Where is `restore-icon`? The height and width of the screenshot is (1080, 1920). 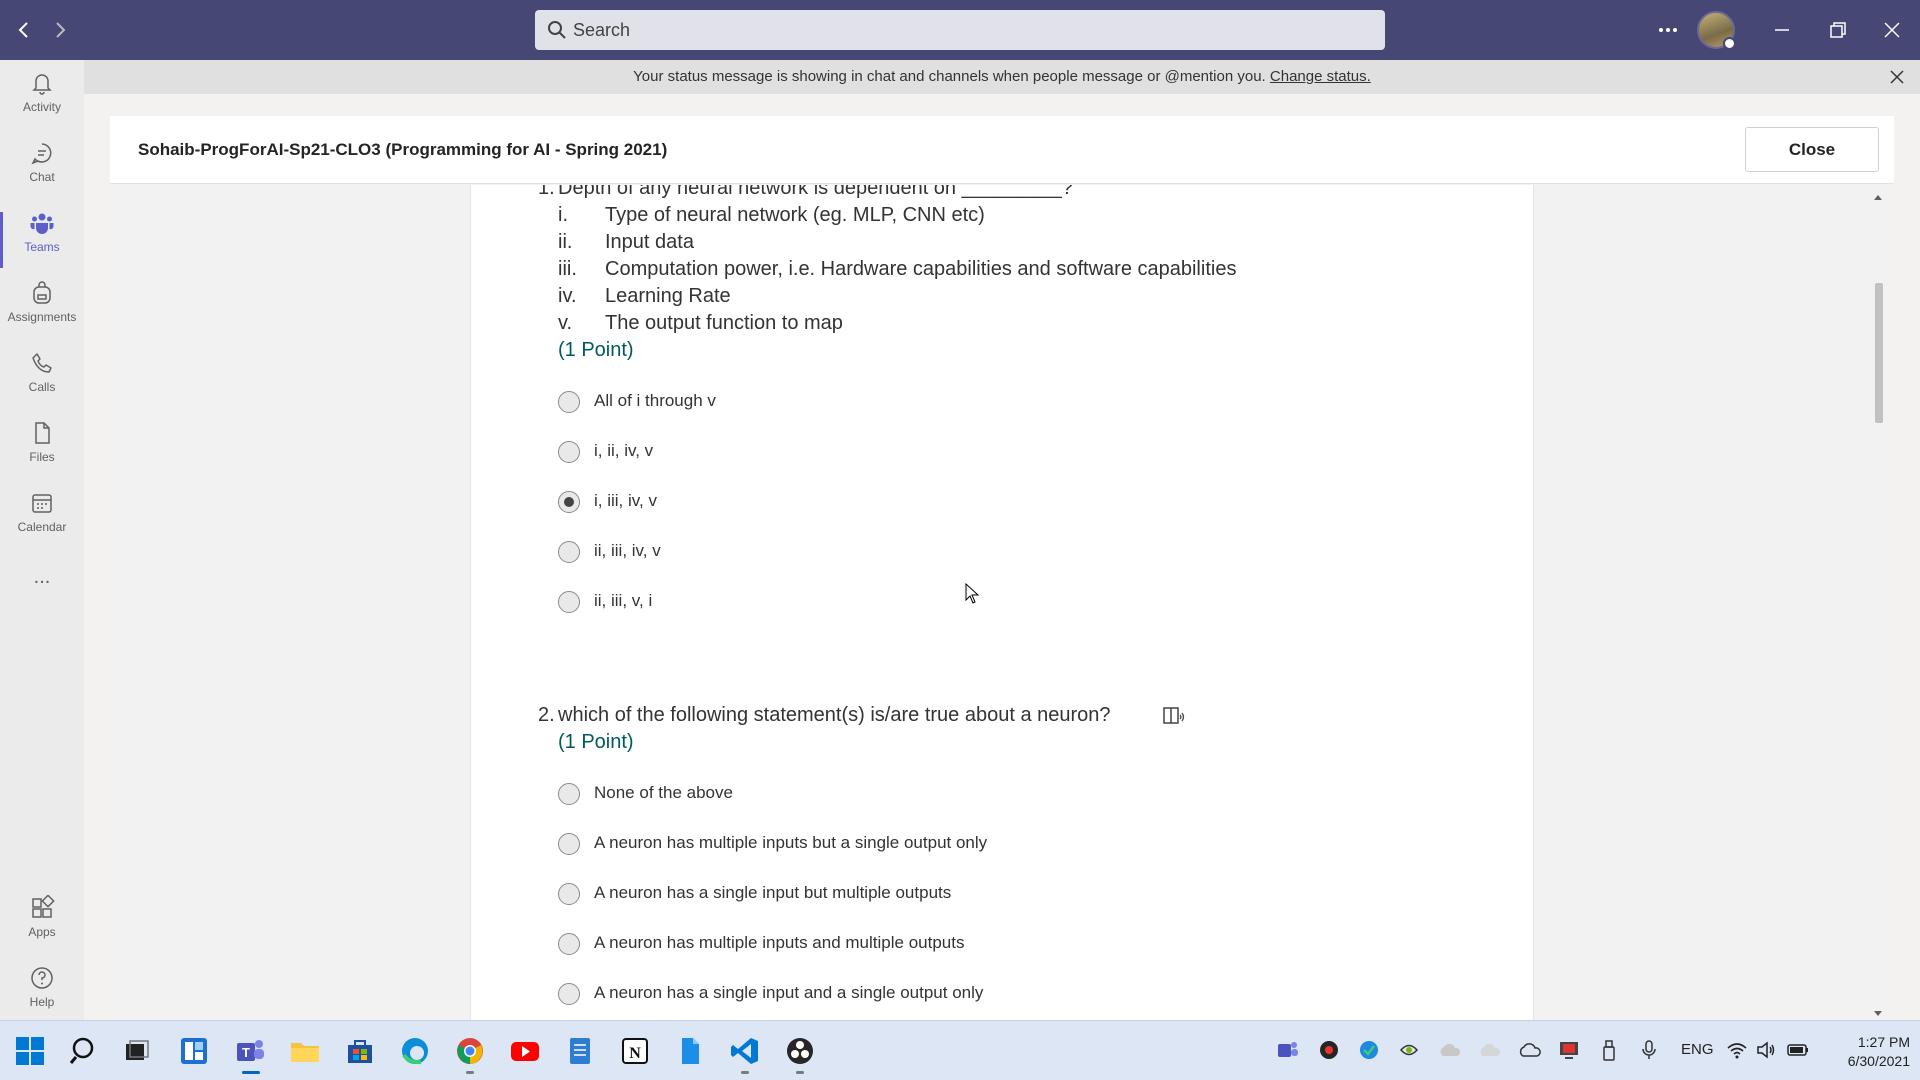
restore-icon is located at coordinates (1838, 30).